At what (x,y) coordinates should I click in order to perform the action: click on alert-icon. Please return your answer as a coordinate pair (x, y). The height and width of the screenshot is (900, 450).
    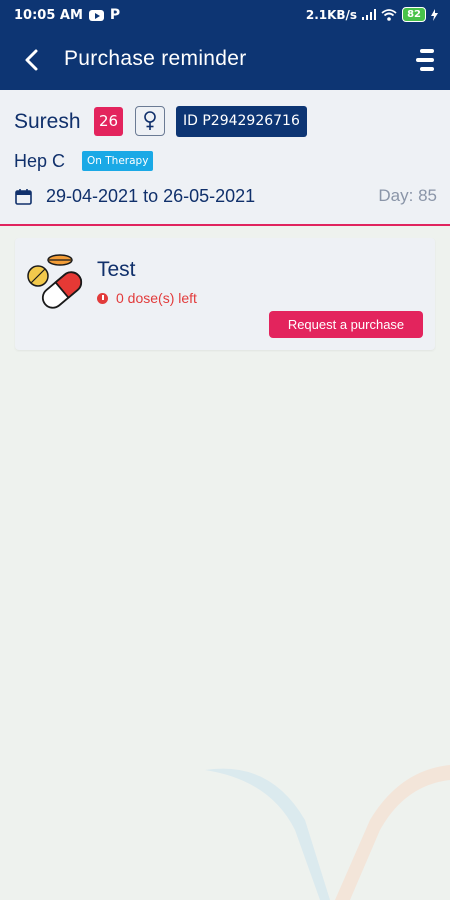
    Looking at the image, I should click on (102, 298).